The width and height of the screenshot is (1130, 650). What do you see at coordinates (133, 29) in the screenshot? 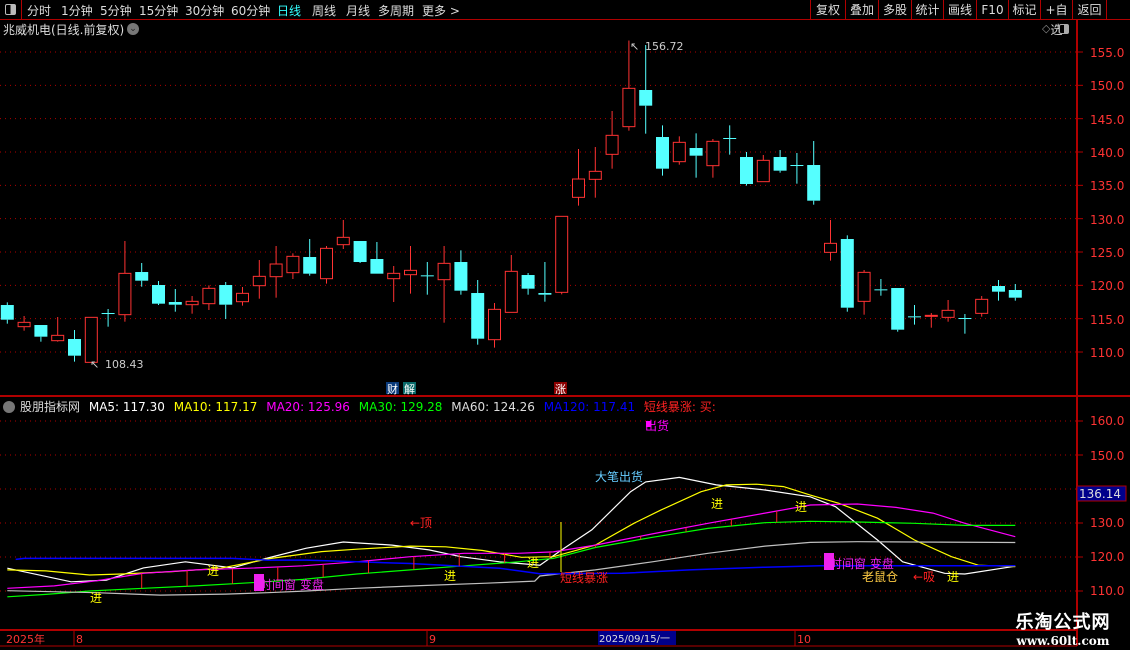
I see `chevron-down-icon: ⌄` at bounding box center [133, 29].